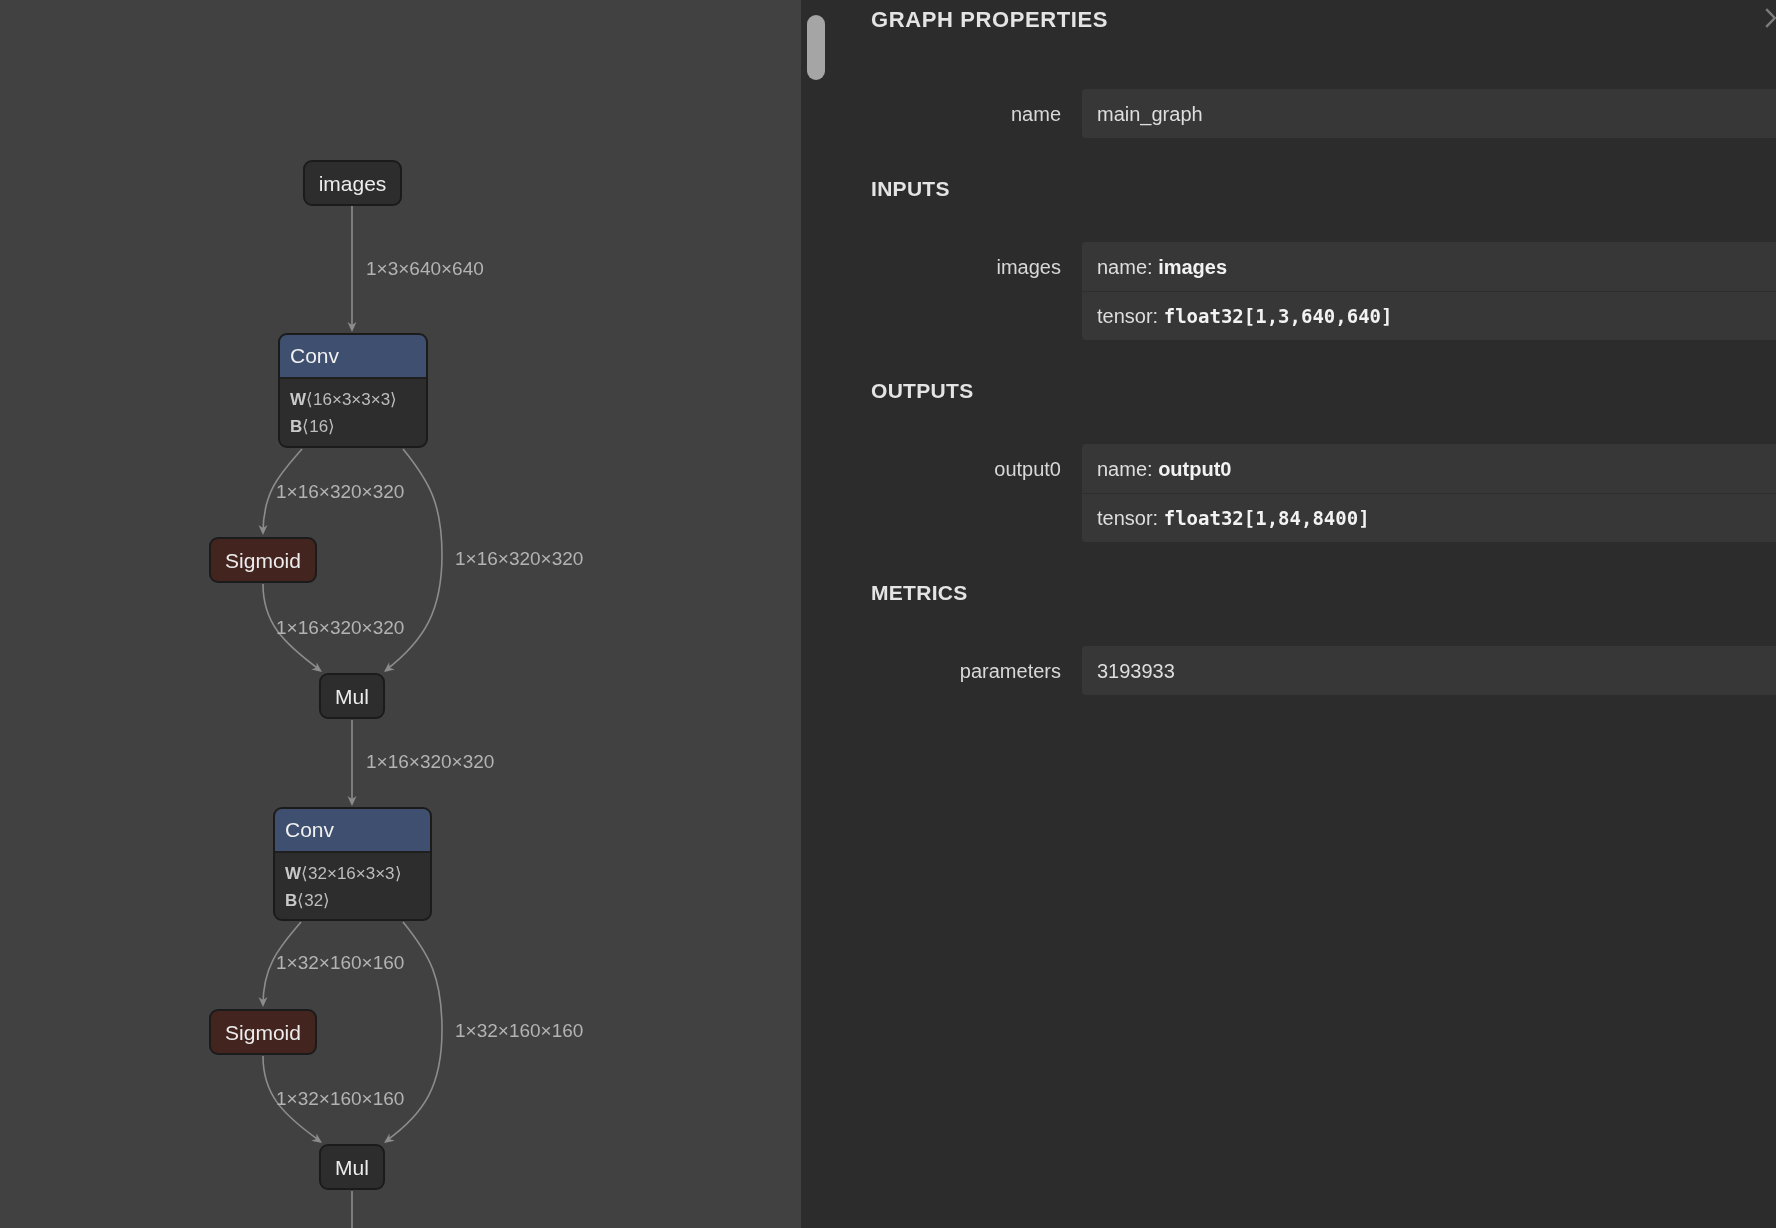  Describe the element at coordinates (1027, 469) in the screenshot. I see `property-label: output0` at that location.